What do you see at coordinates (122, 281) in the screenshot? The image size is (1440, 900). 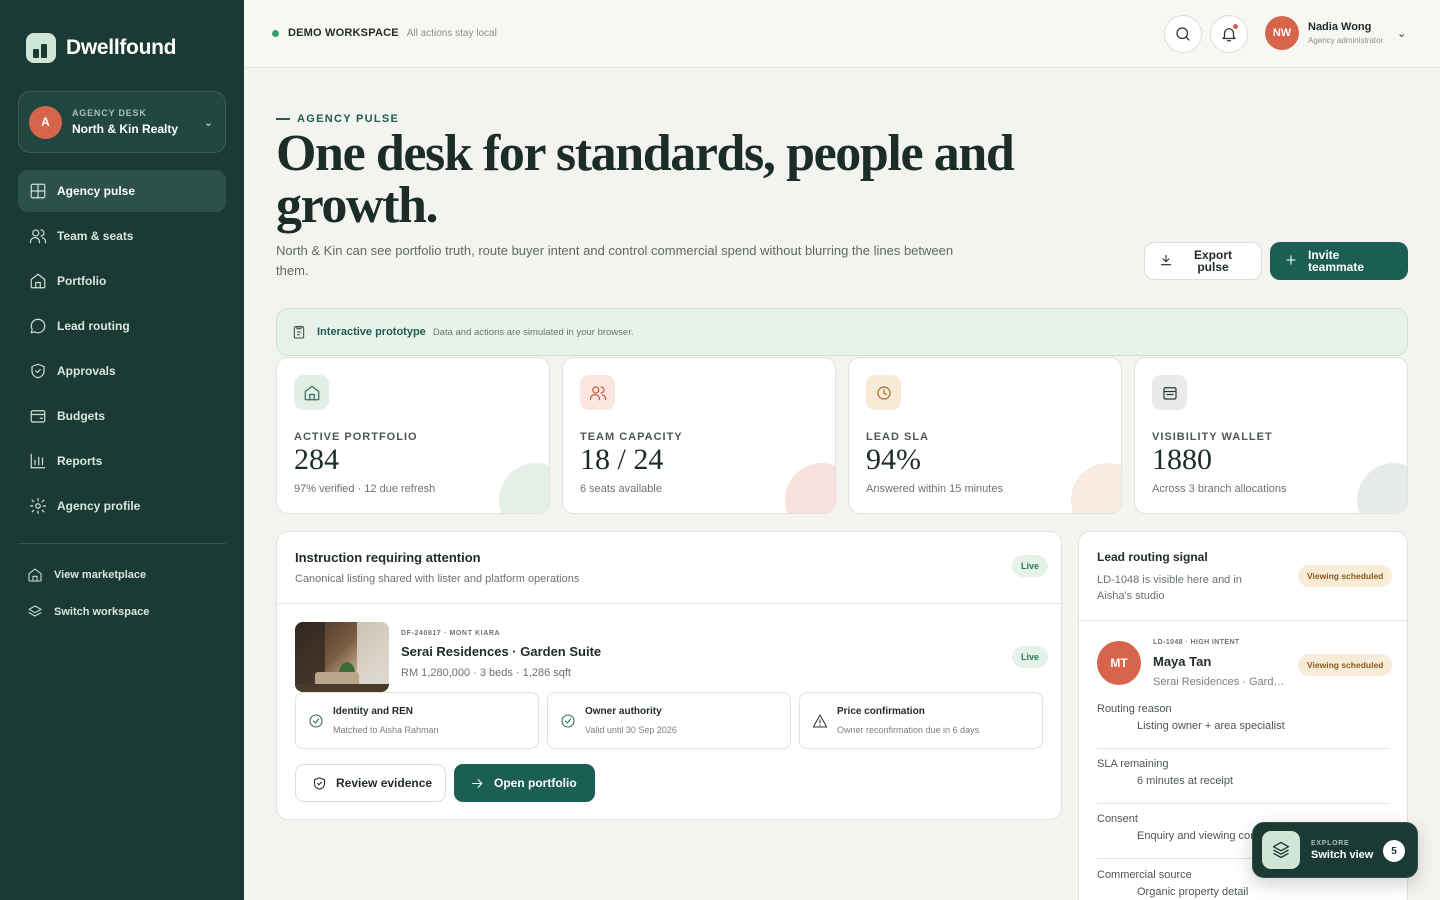 I see `sidebar-item-portfolio: Portfolio` at bounding box center [122, 281].